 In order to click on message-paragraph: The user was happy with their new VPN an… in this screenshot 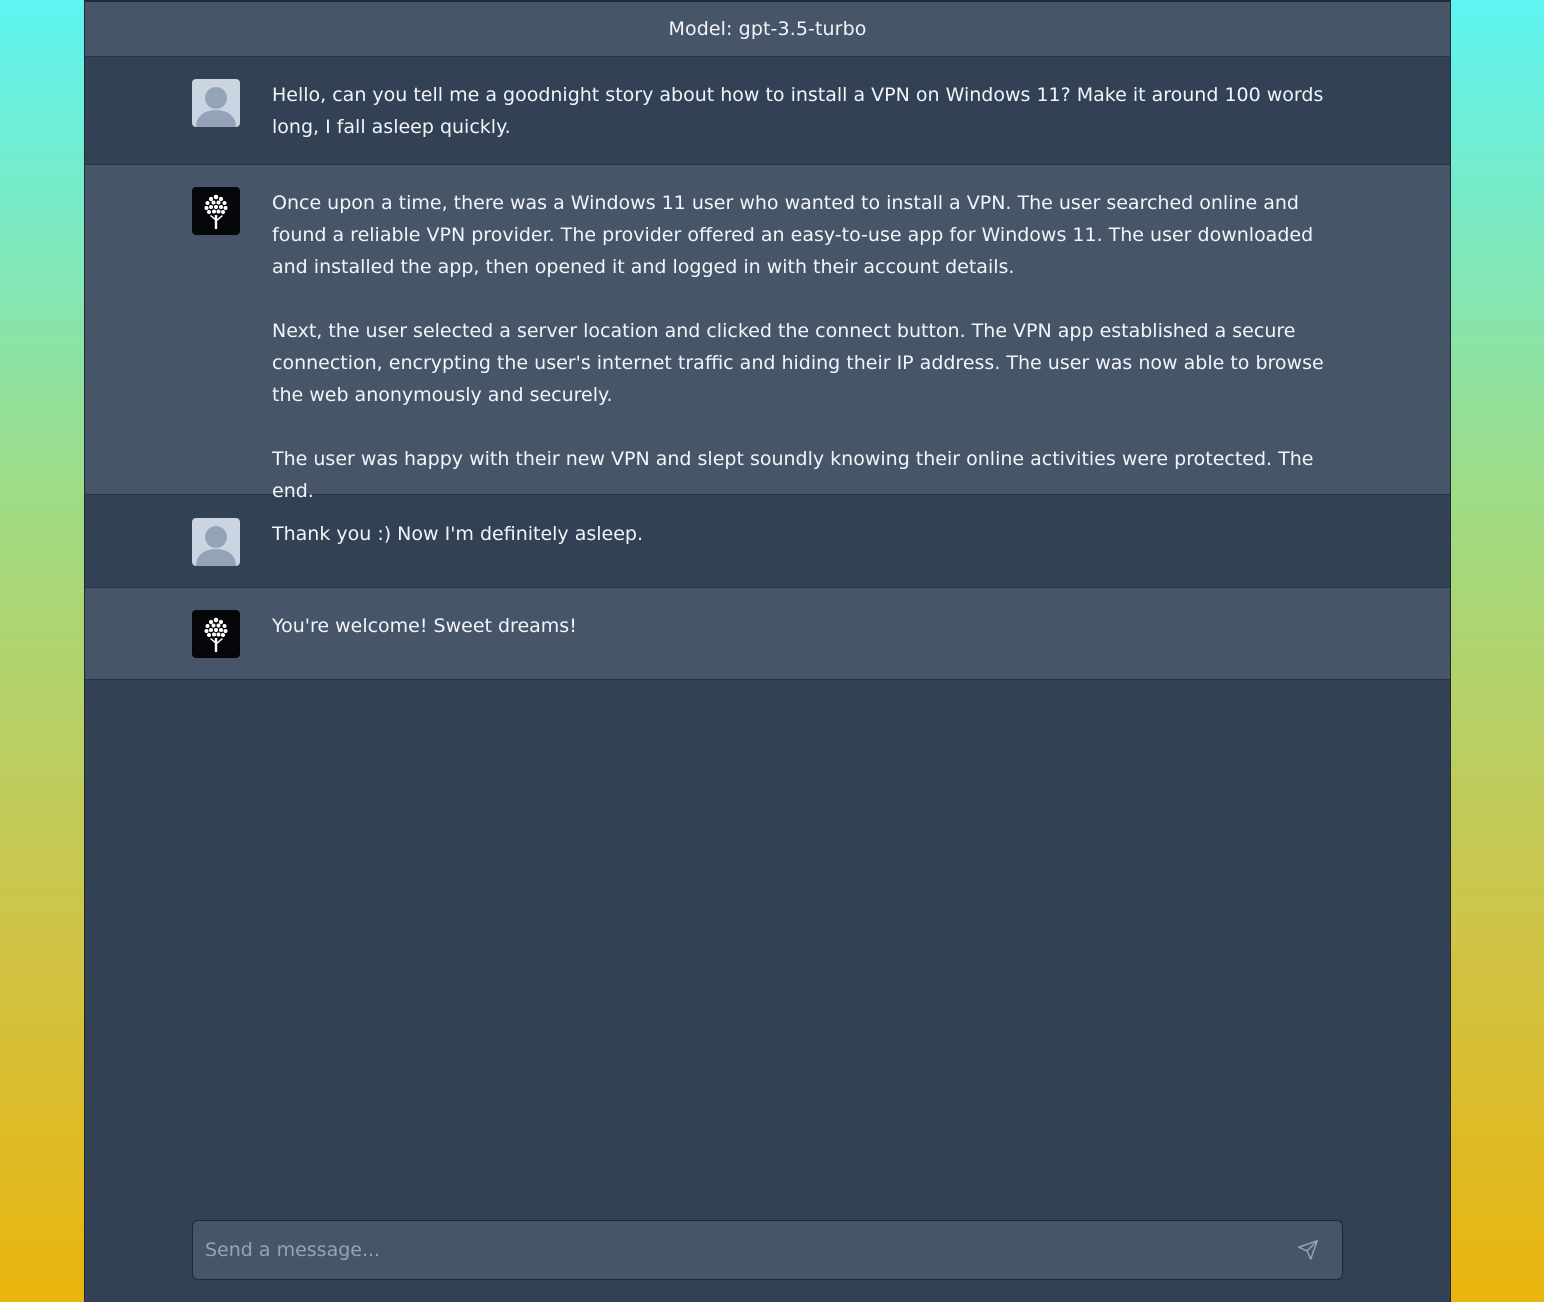, I will do `click(793, 475)`.